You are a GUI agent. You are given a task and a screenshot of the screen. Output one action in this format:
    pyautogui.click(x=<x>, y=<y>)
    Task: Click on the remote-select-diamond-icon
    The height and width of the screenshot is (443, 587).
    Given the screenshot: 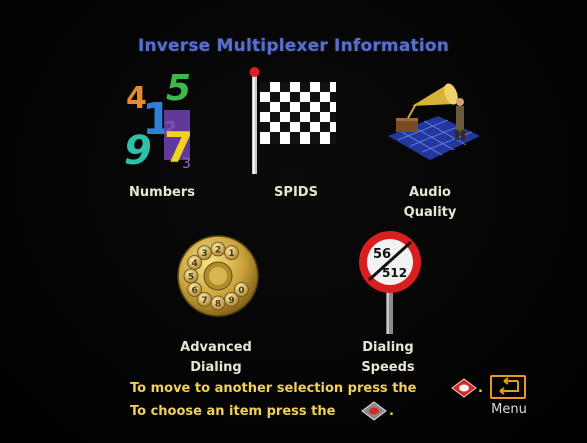 What is the action you would take?
    pyautogui.click(x=374, y=411)
    